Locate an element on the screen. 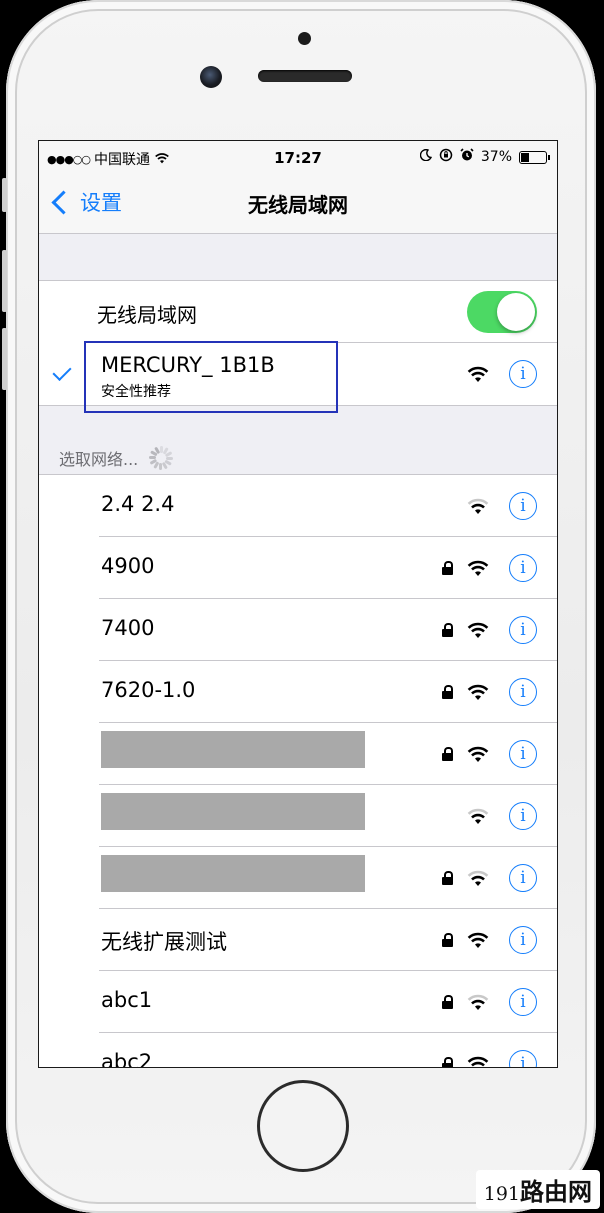  volume-down-button is located at coordinates (4, 359).